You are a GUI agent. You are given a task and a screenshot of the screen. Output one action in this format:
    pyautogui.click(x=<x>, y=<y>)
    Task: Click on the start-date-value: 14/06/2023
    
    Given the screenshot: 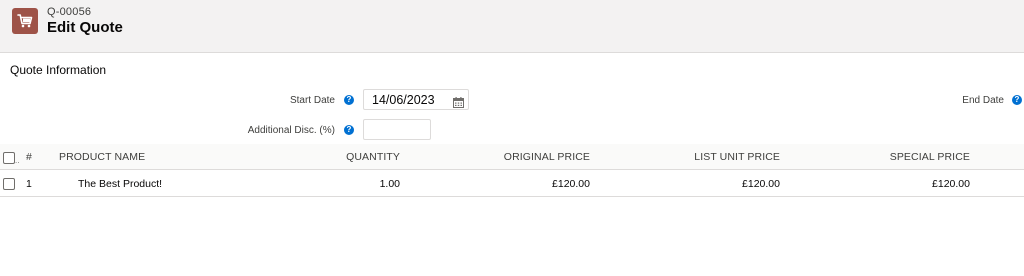 What is the action you would take?
    pyautogui.click(x=403, y=100)
    